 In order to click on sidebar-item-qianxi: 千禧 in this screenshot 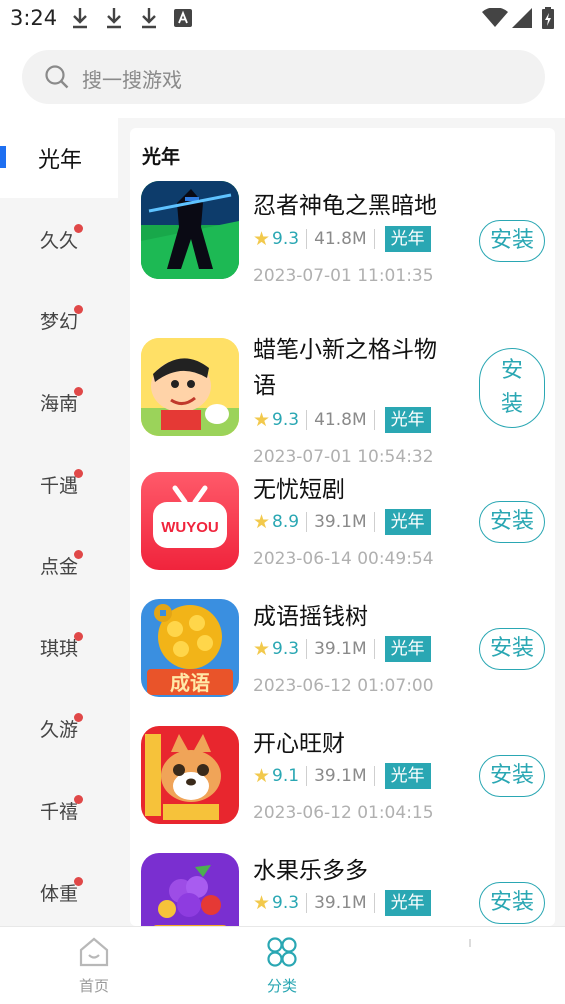, I will do `click(59, 811)`.